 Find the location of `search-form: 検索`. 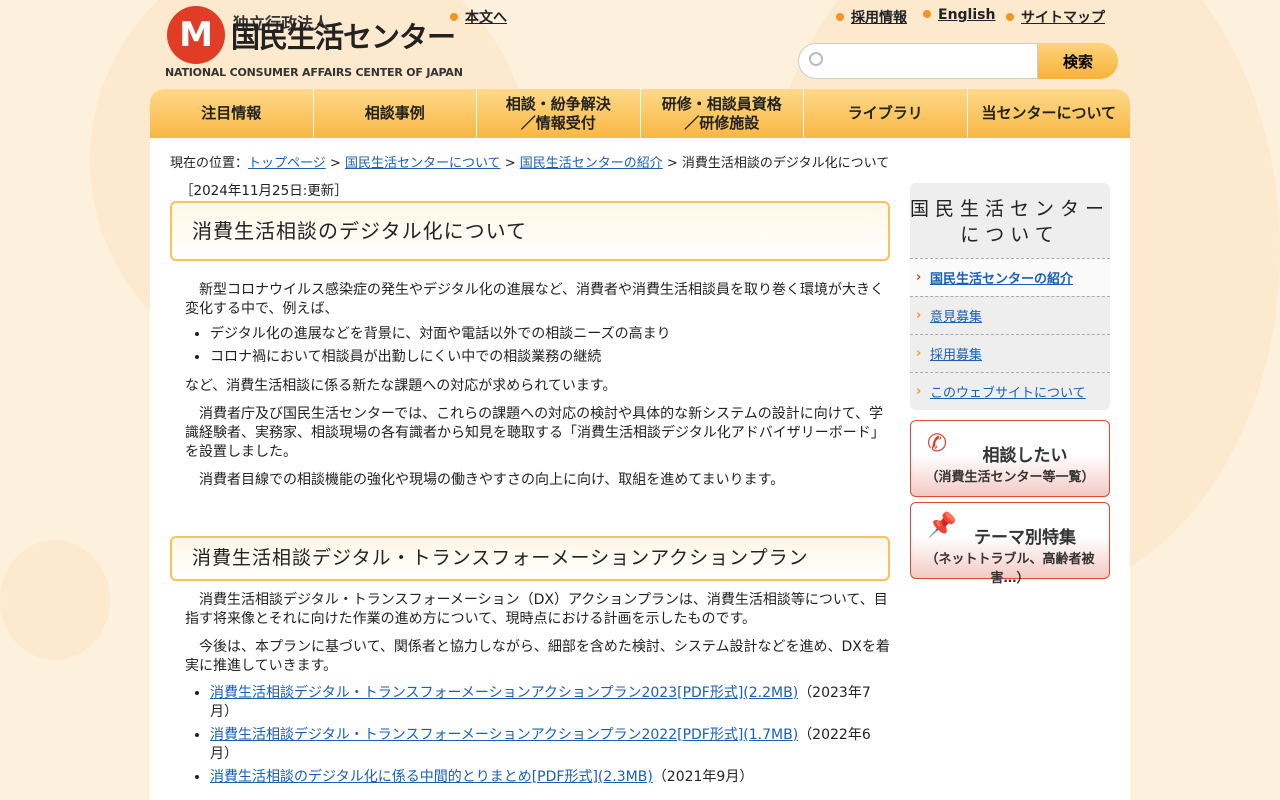

search-form: 検索 is located at coordinates (958, 61).